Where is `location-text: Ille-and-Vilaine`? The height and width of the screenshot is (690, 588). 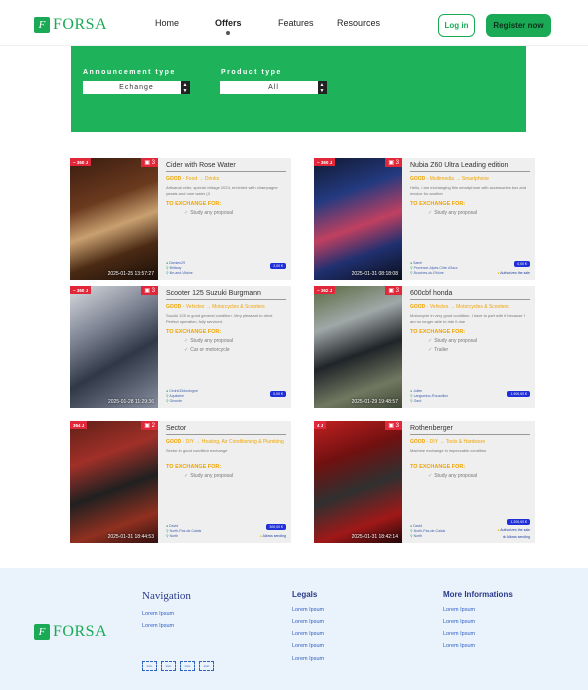
location-text: Ille-and-Vilaine is located at coordinates (181, 273).